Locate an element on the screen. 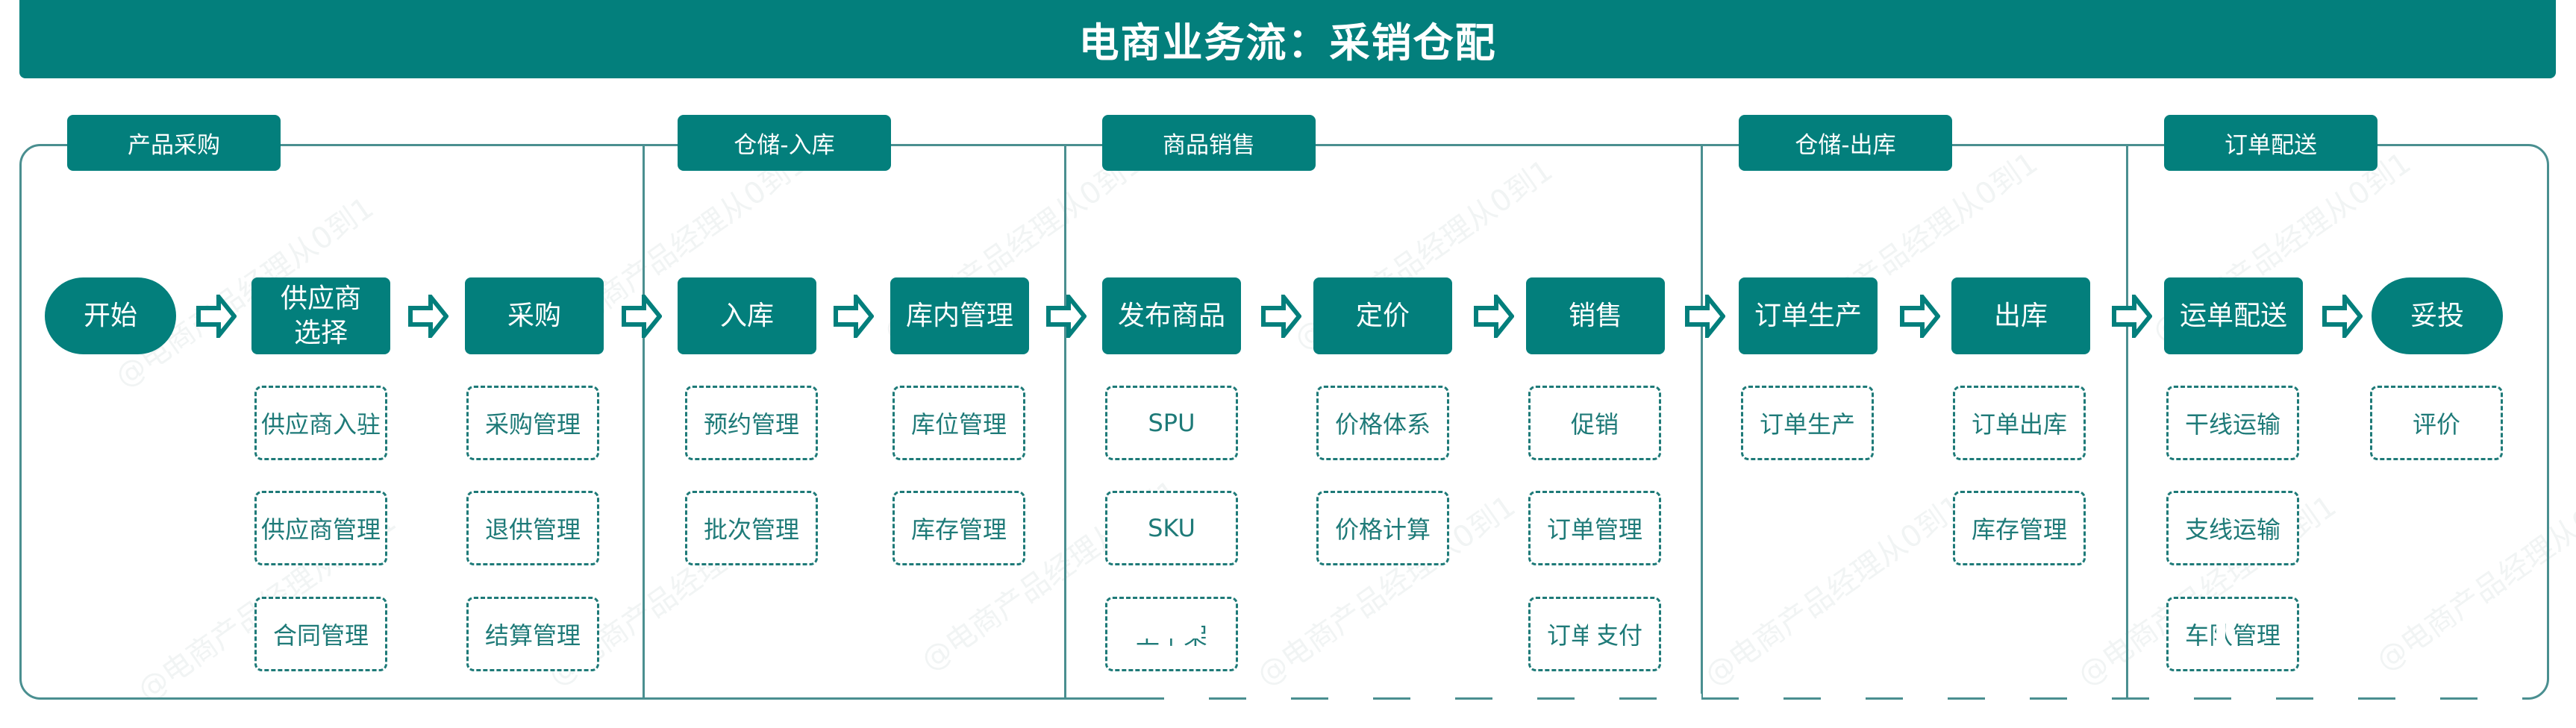  sub-inventory-management: 库存管理 is located at coordinates (958, 528).